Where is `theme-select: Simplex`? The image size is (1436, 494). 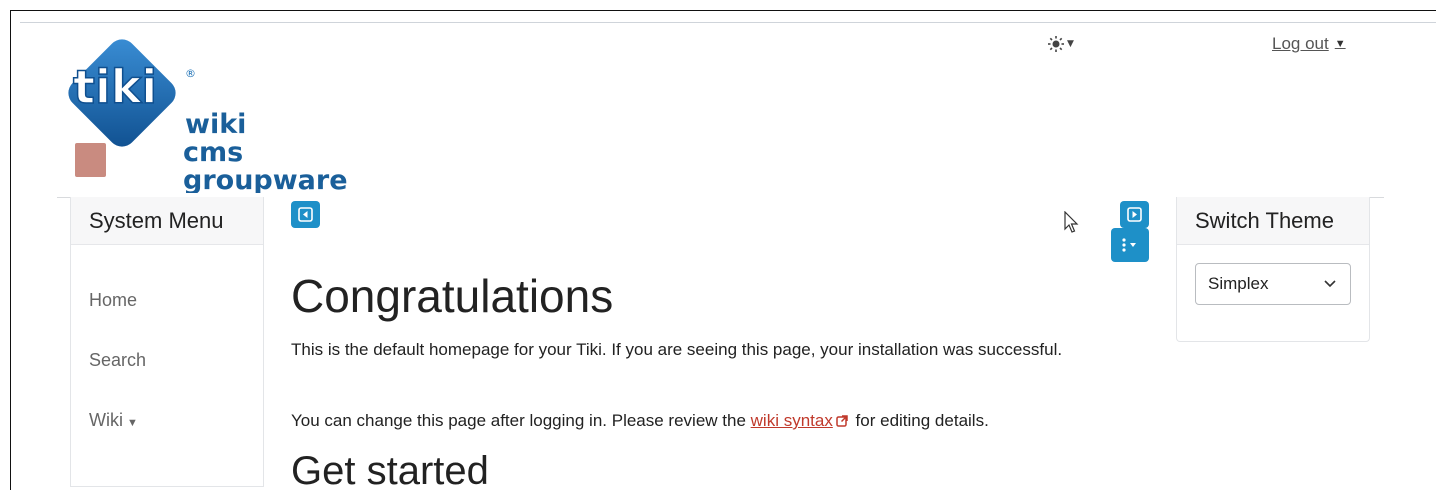 theme-select: Simplex is located at coordinates (1273, 284).